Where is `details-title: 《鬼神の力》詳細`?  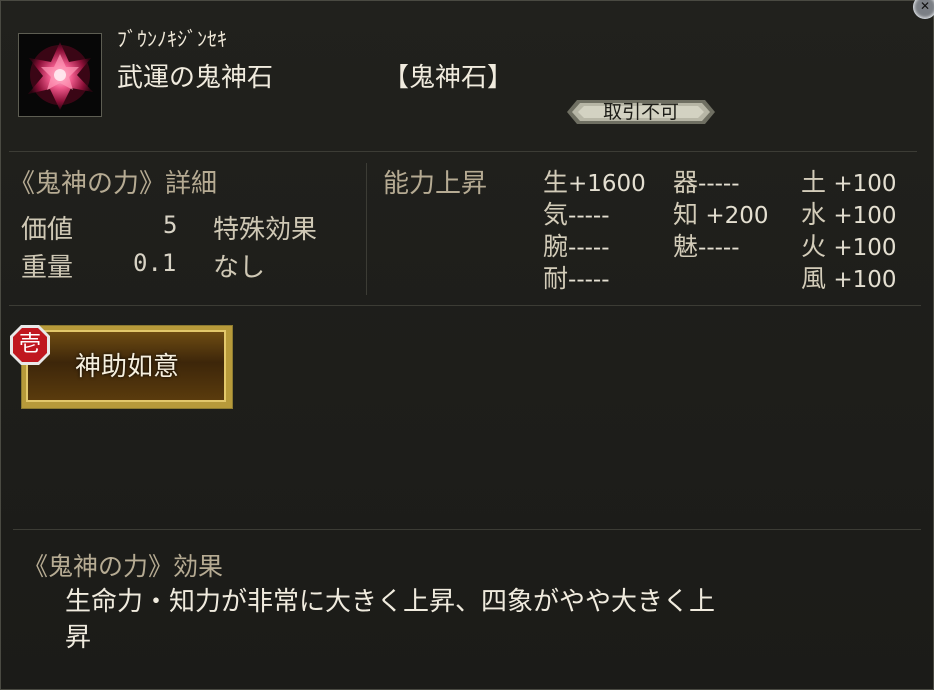 details-title: 《鬼神の力》詳細 is located at coordinates (113, 184).